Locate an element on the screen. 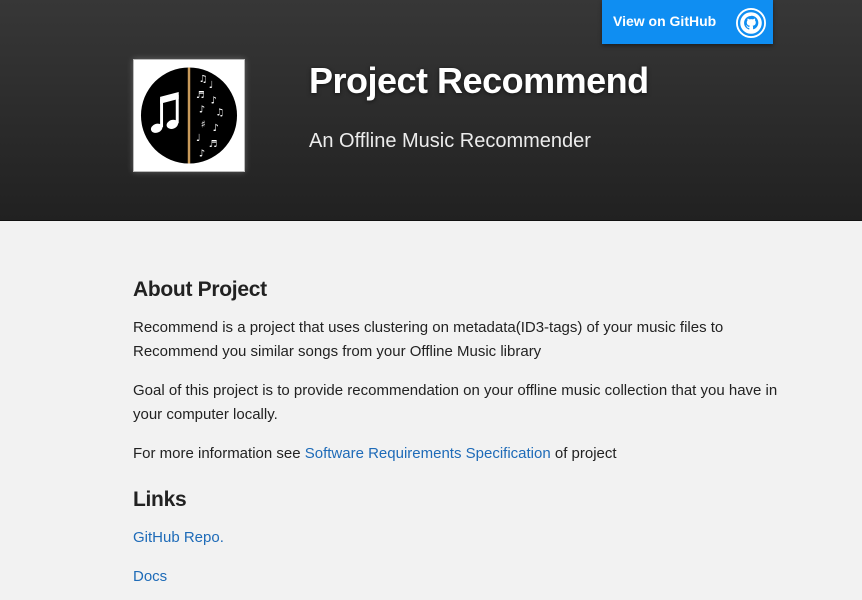  links-heading: Links is located at coordinates (160, 499).